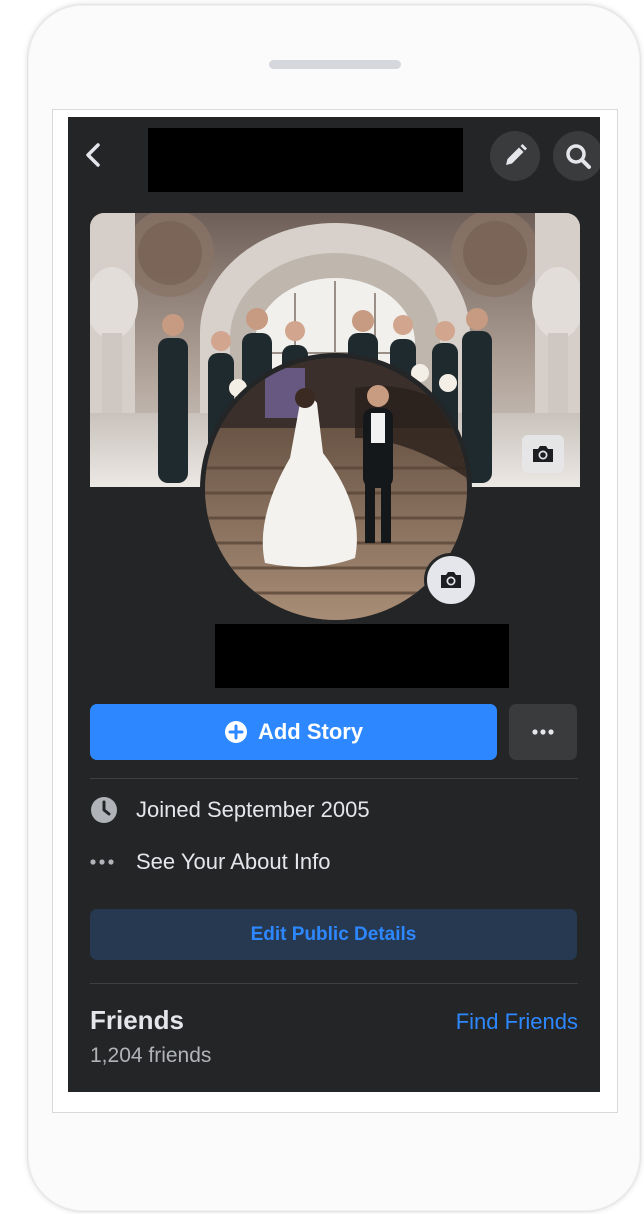 This screenshot has height=1214, width=644. I want to click on clock-icon, so click(105, 810).